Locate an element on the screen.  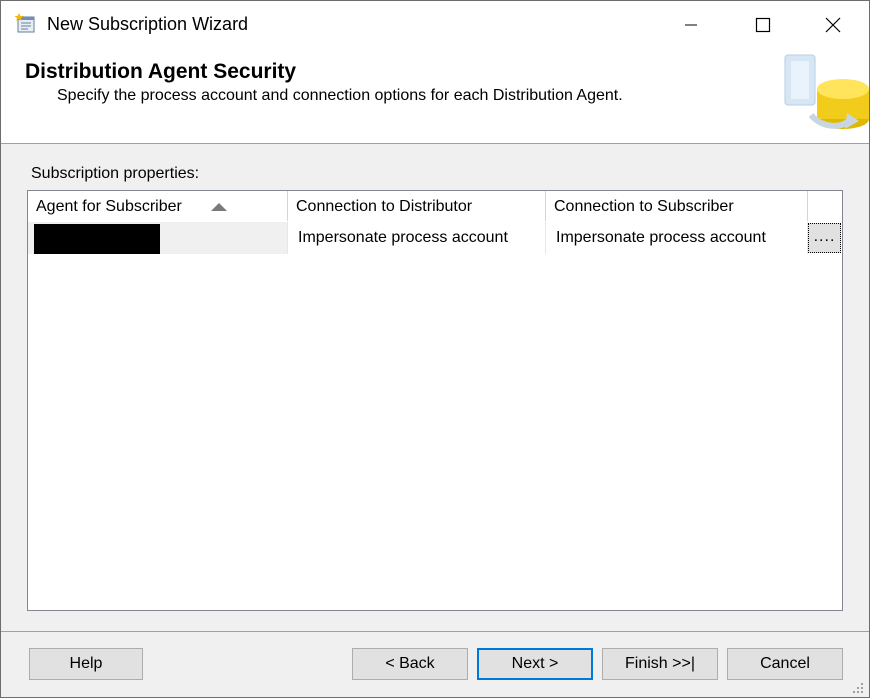
database-graphic-icon is located at coordinates (826, 91).